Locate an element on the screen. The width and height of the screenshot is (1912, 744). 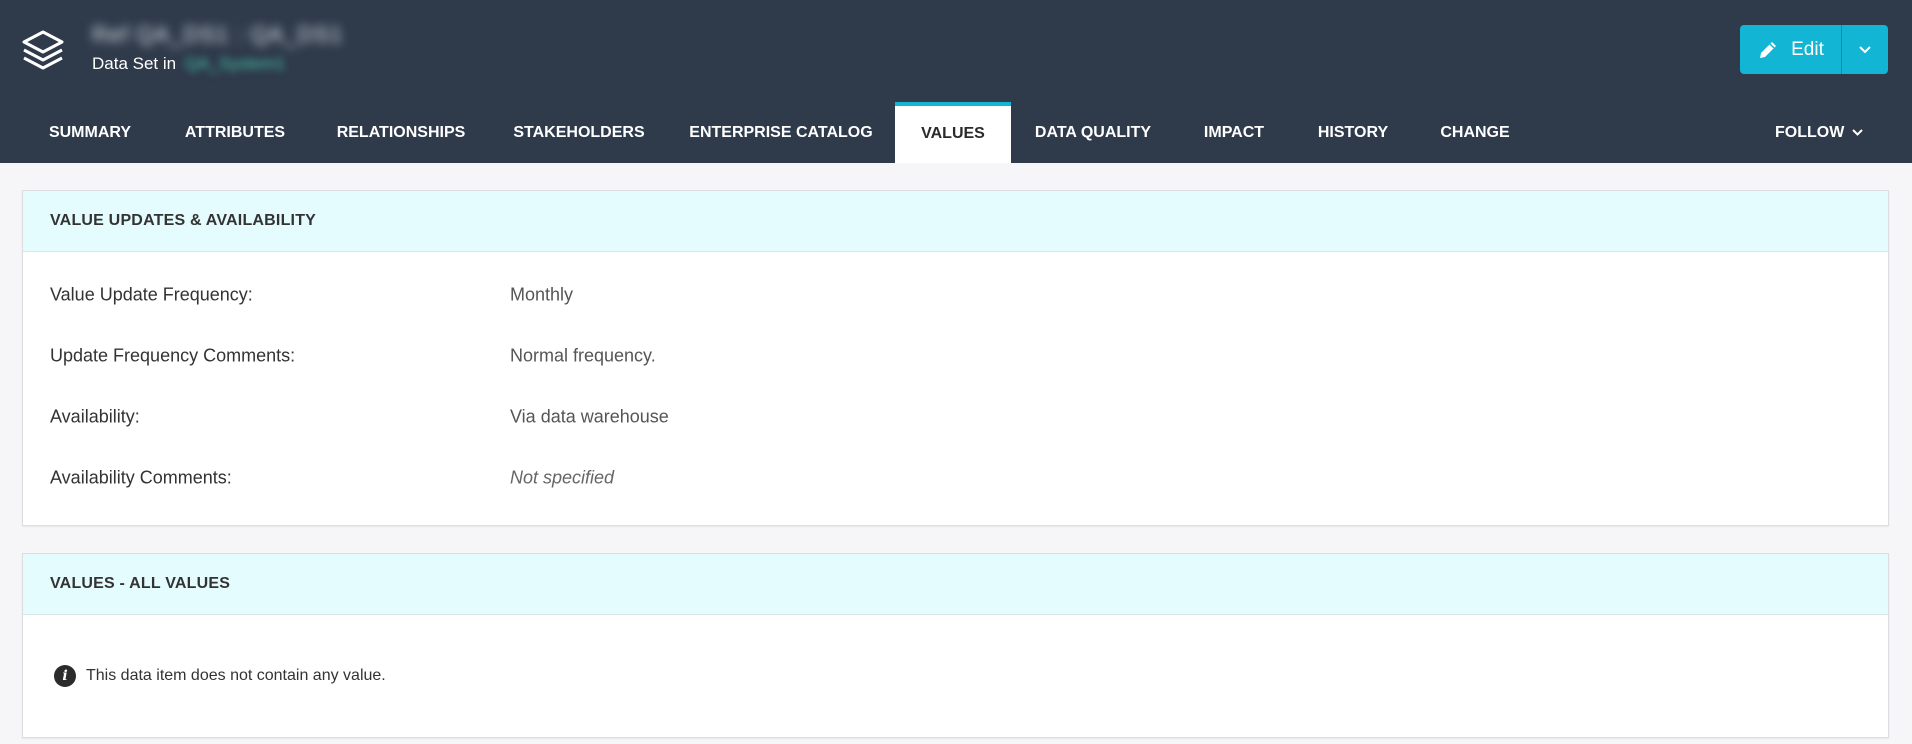
asset-title: Ref QA_DS1 : QA_DS1 is located at coordinates (218, 34).